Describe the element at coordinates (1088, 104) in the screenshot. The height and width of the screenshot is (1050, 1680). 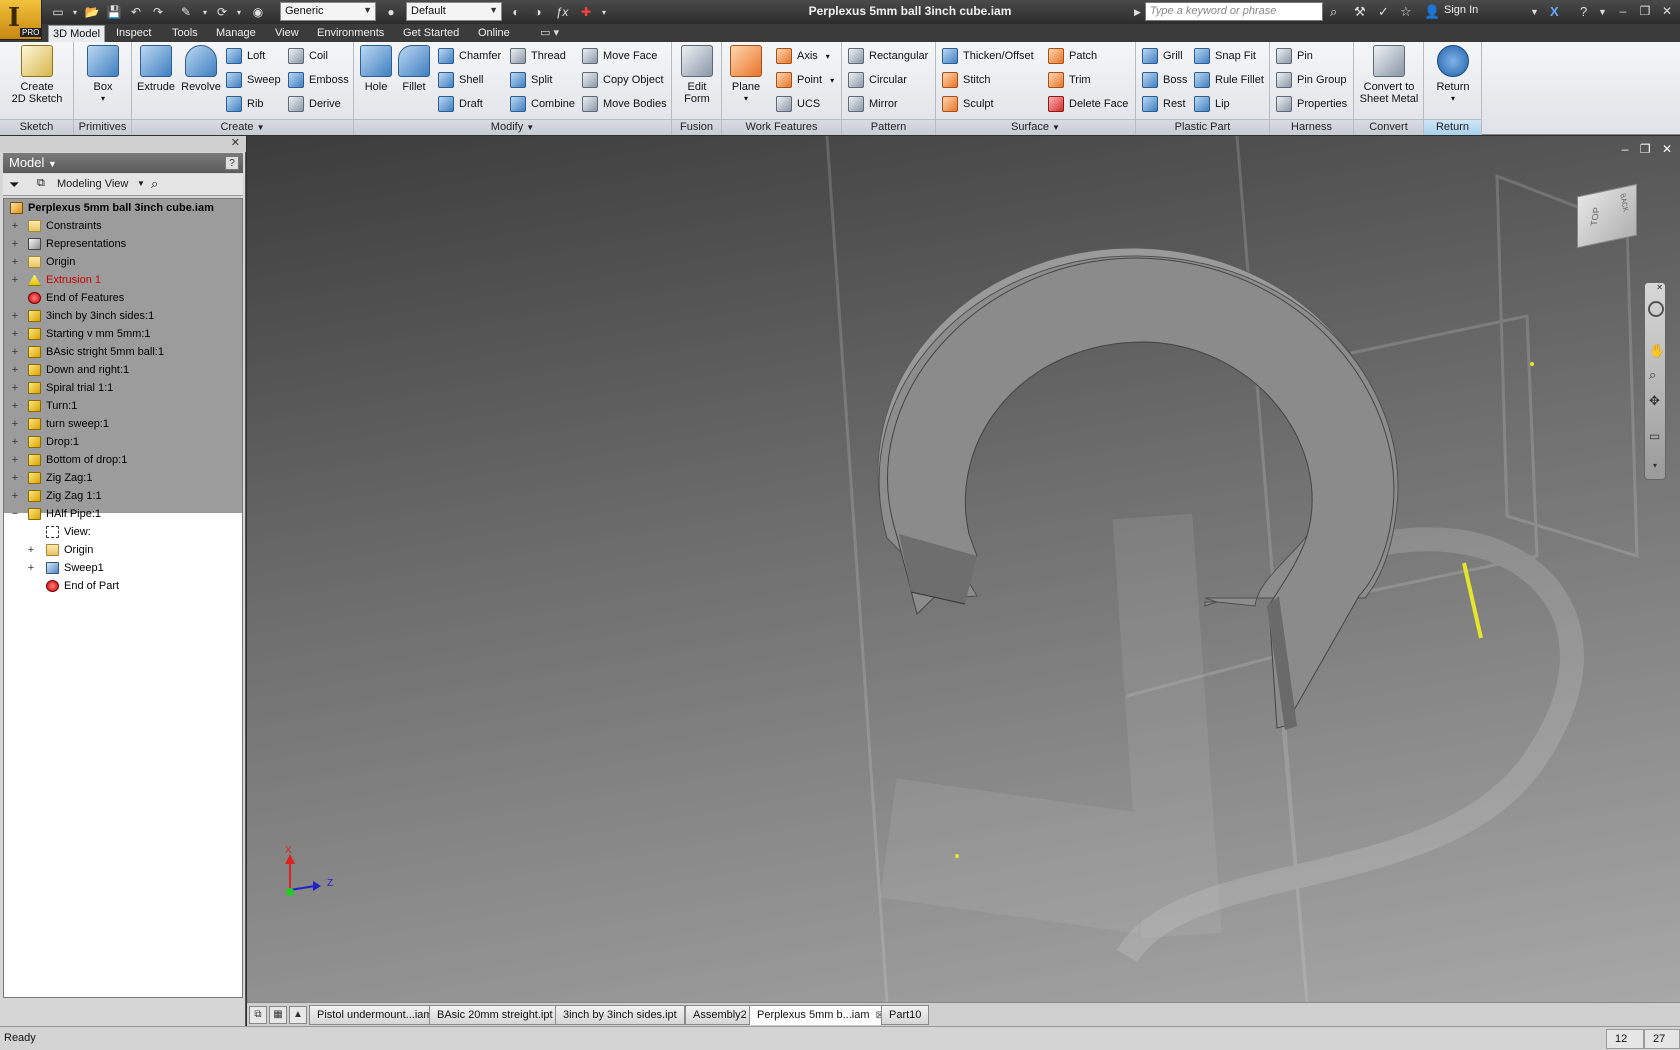
I see `delete-face-button: Delete Face` at that location.